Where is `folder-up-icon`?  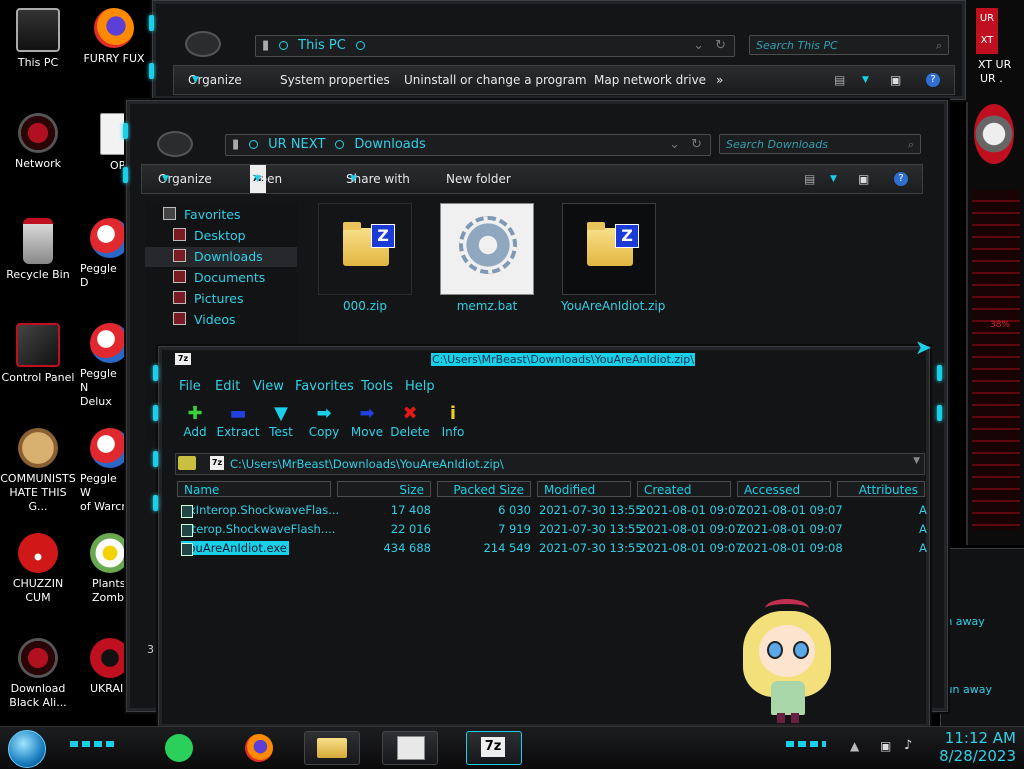
folder-up-icon is located at coordinates (187, 463).